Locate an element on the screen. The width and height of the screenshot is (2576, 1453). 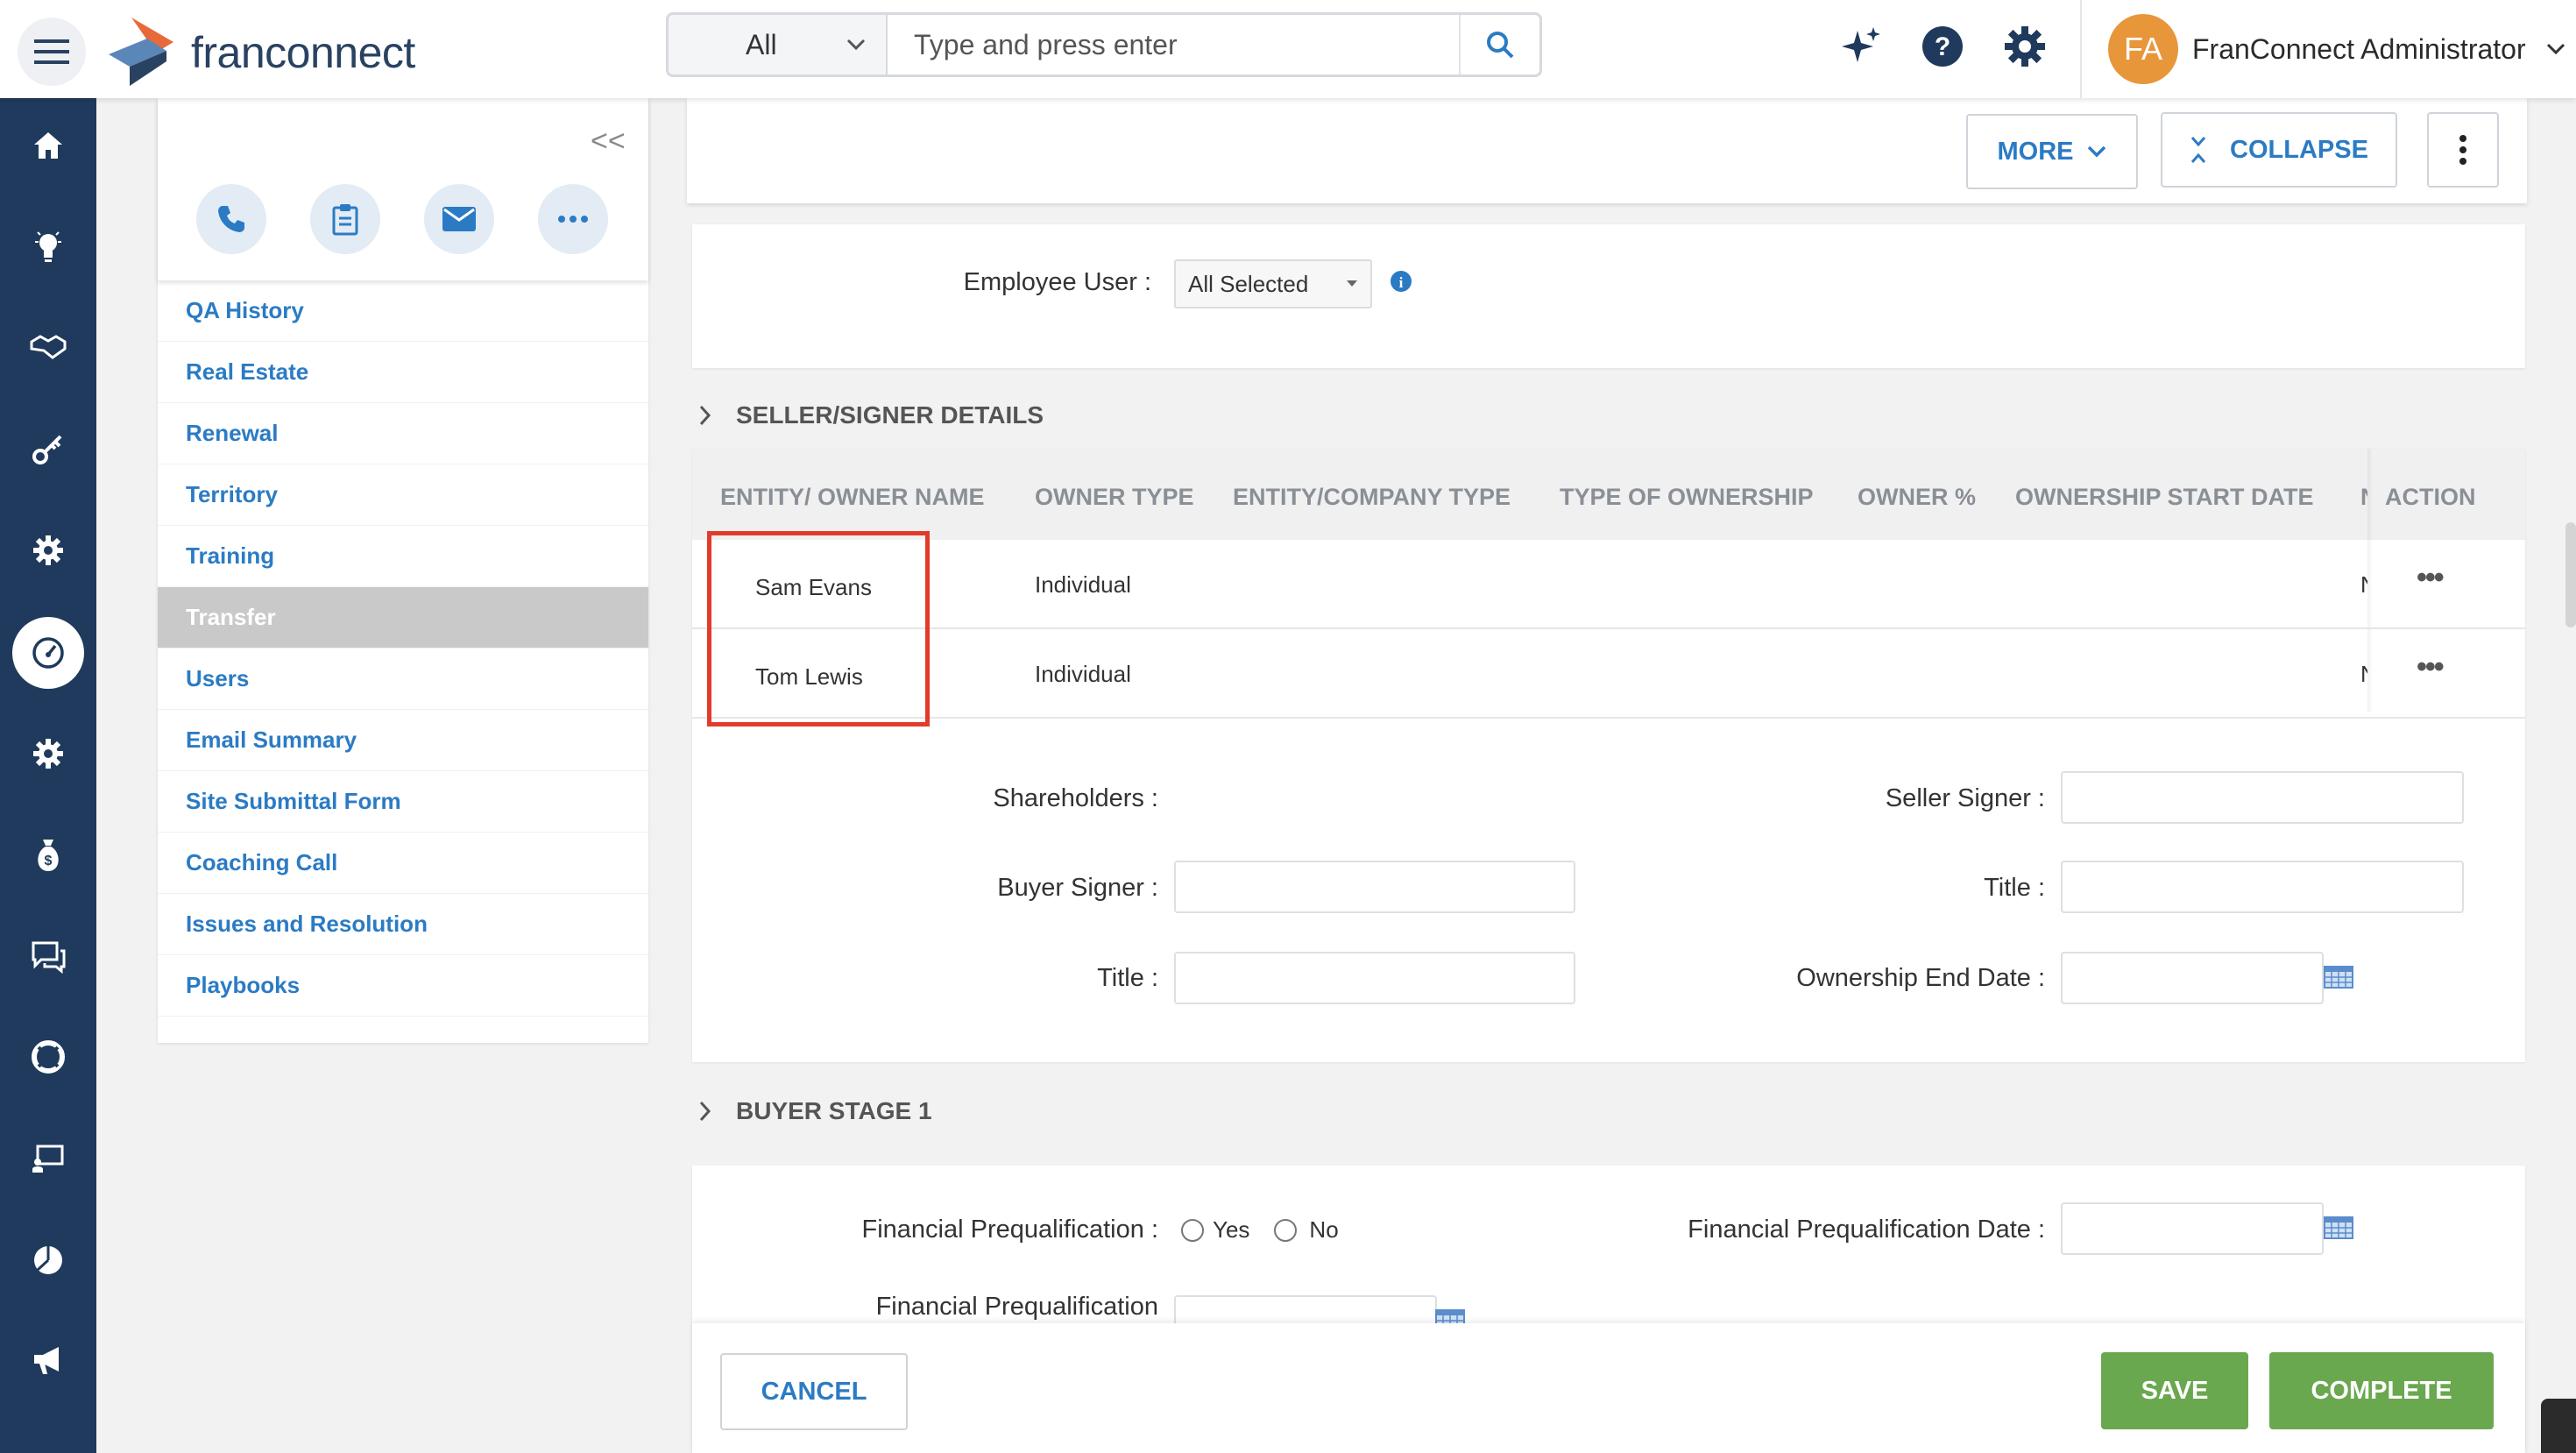
more-button: MORE is located at coordinates (2052, 151).